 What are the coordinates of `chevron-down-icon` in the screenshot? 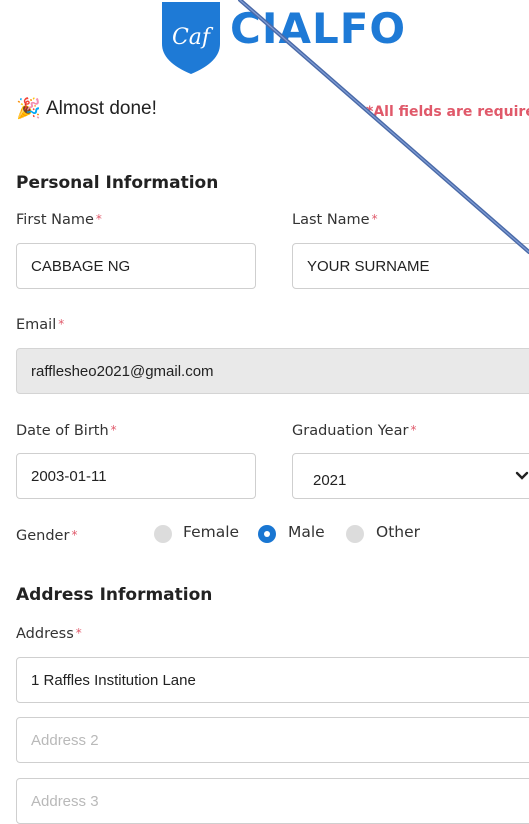 It's located at (522, 475).